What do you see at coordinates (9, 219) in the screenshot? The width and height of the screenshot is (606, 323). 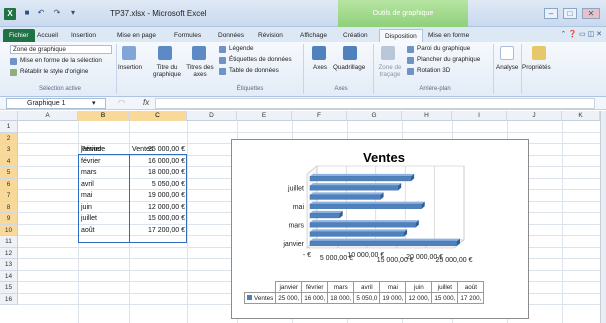 I see `row-header-9: 9` at bounding box center [9, 219].